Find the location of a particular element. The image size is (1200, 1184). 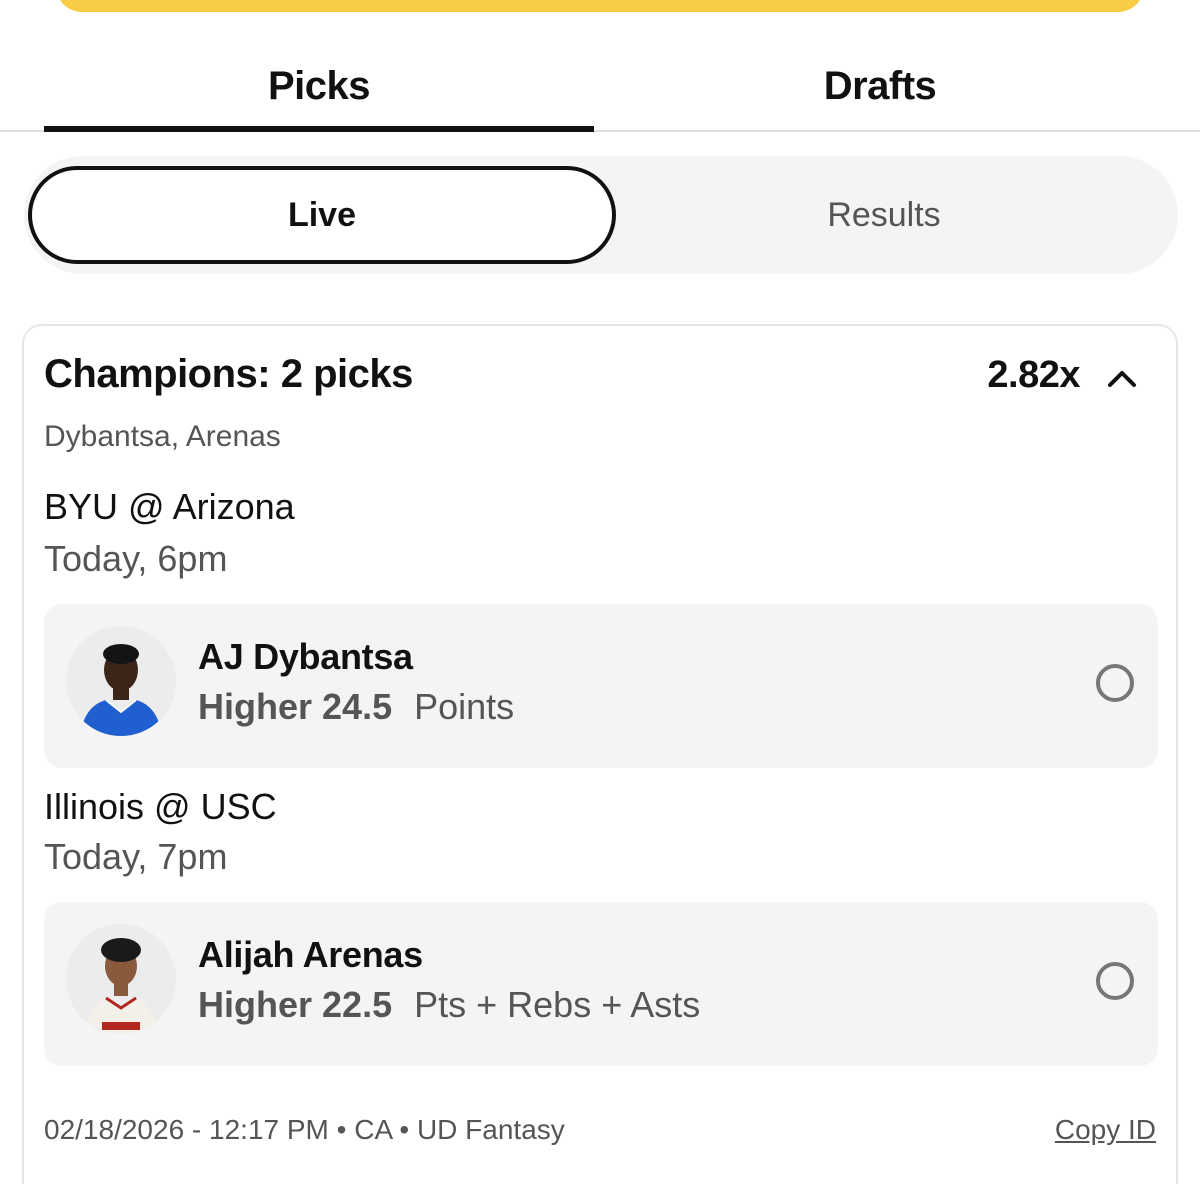

pick-stat: Pts + Rebs + Asts is located at coordinates (557, 1004).